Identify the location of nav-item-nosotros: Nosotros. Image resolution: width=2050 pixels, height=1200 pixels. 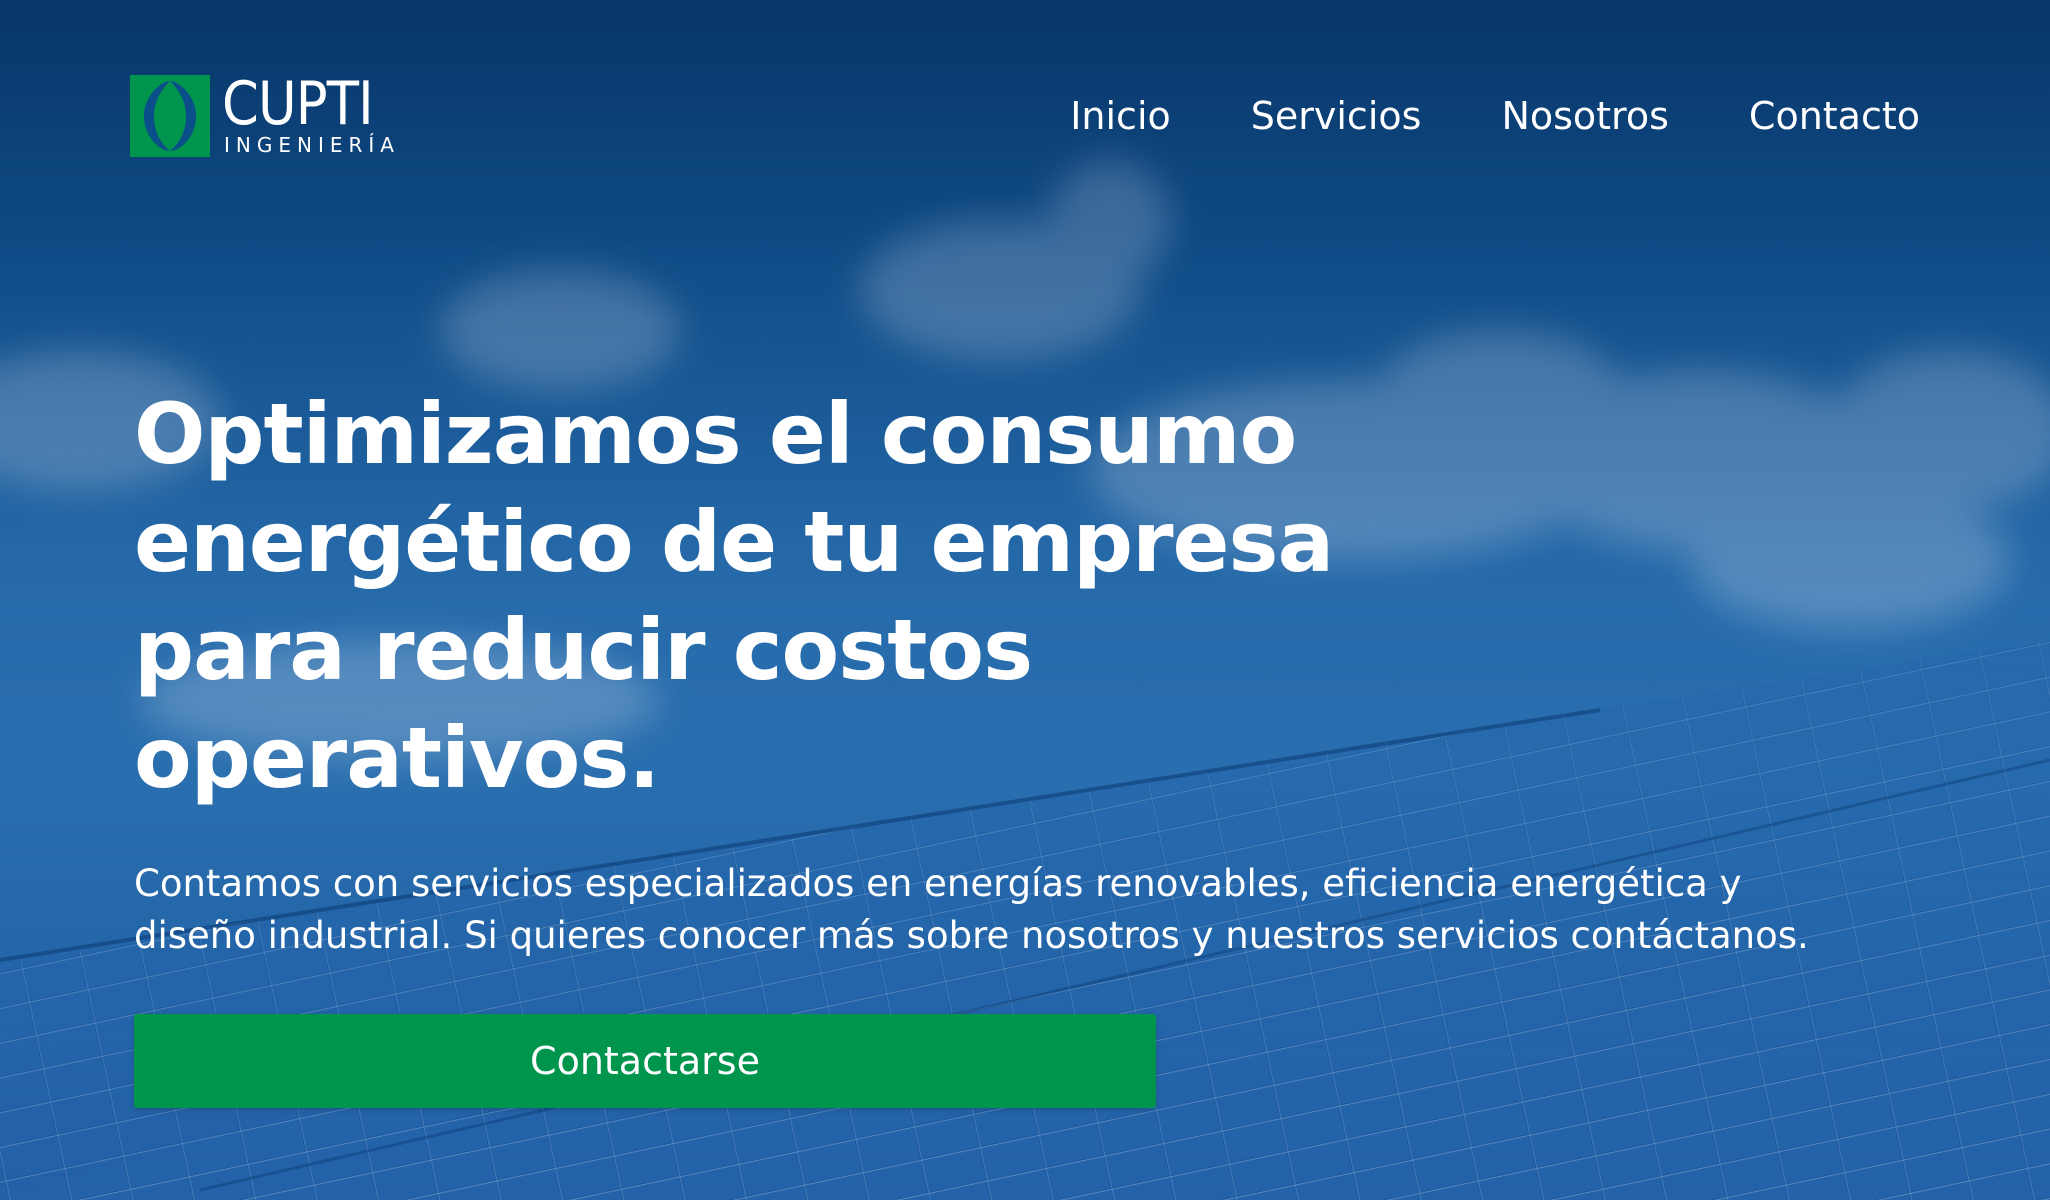
(1584, 116).